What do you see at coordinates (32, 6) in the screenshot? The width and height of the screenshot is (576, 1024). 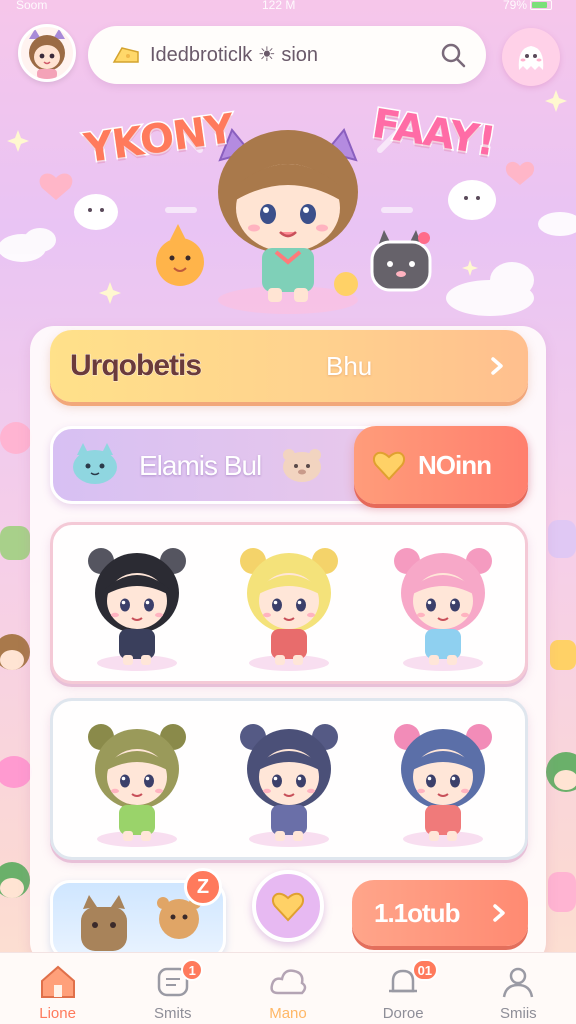 I see `carrier-label: Soom` at bounding box center [32, 6].